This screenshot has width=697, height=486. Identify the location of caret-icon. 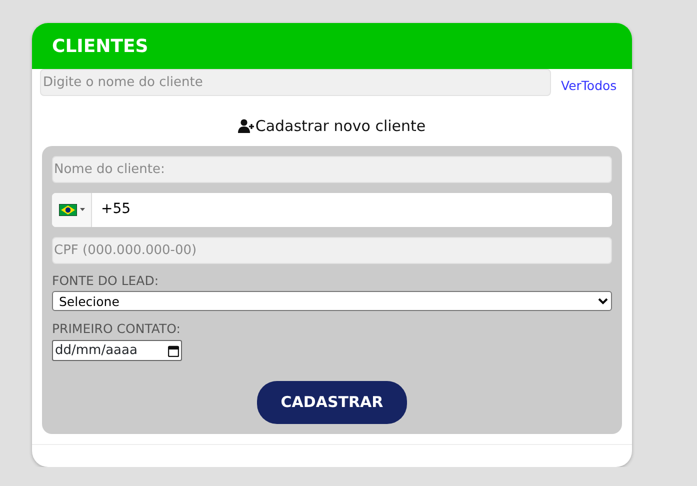
(82, 209).